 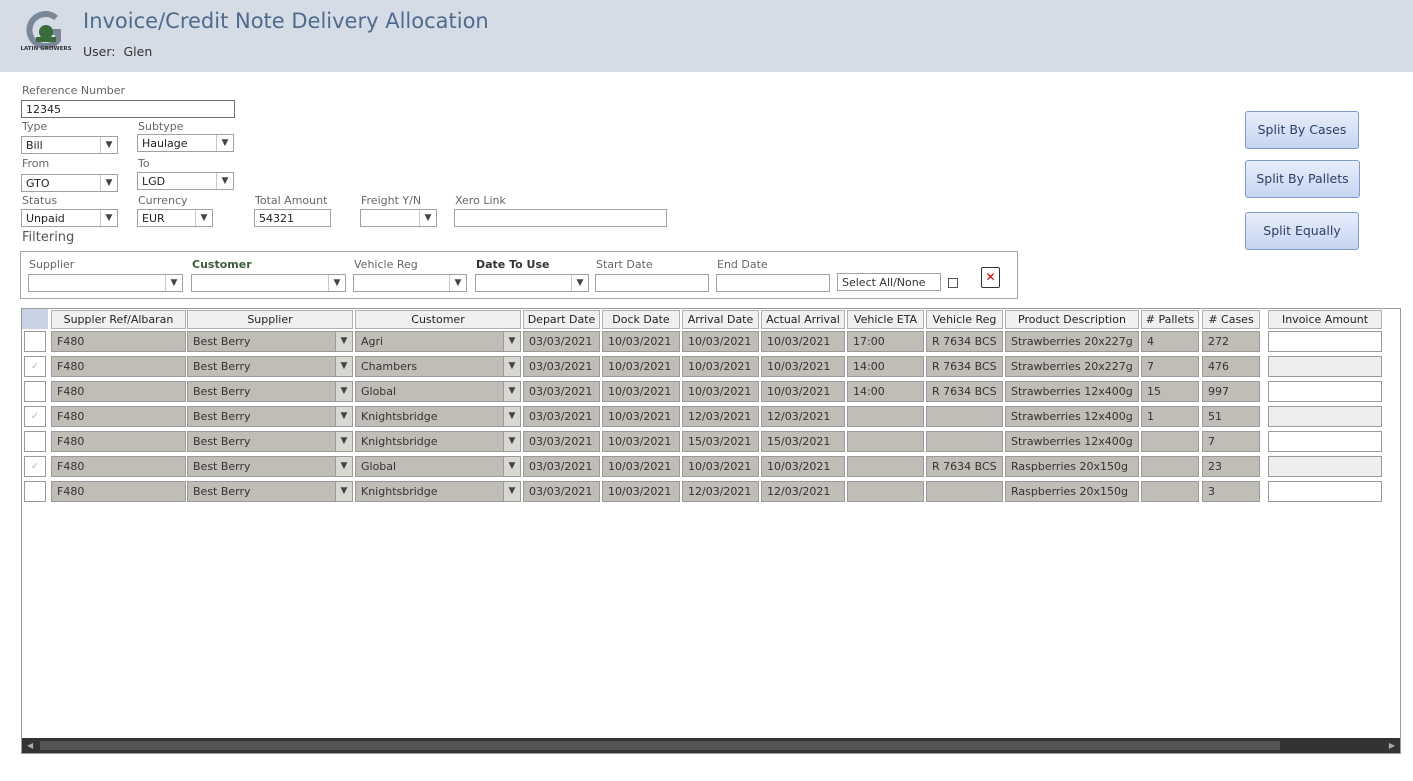 What do you see at coordinates (1302, 130) in the screenshot?
I see `split-by-cases-button: Split By Cases` at bounding box center [1302, 130].